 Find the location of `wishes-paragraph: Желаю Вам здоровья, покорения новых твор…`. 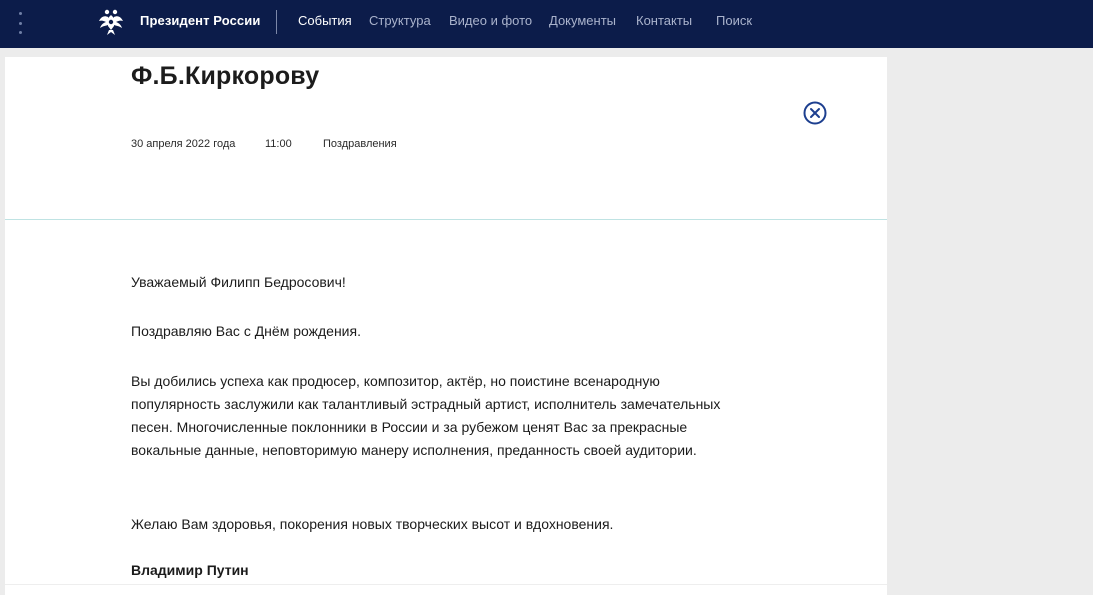

wishes-paragraph: Желаю Вам здоровья, покорения новых твор… is located at coordinates (372, 524).